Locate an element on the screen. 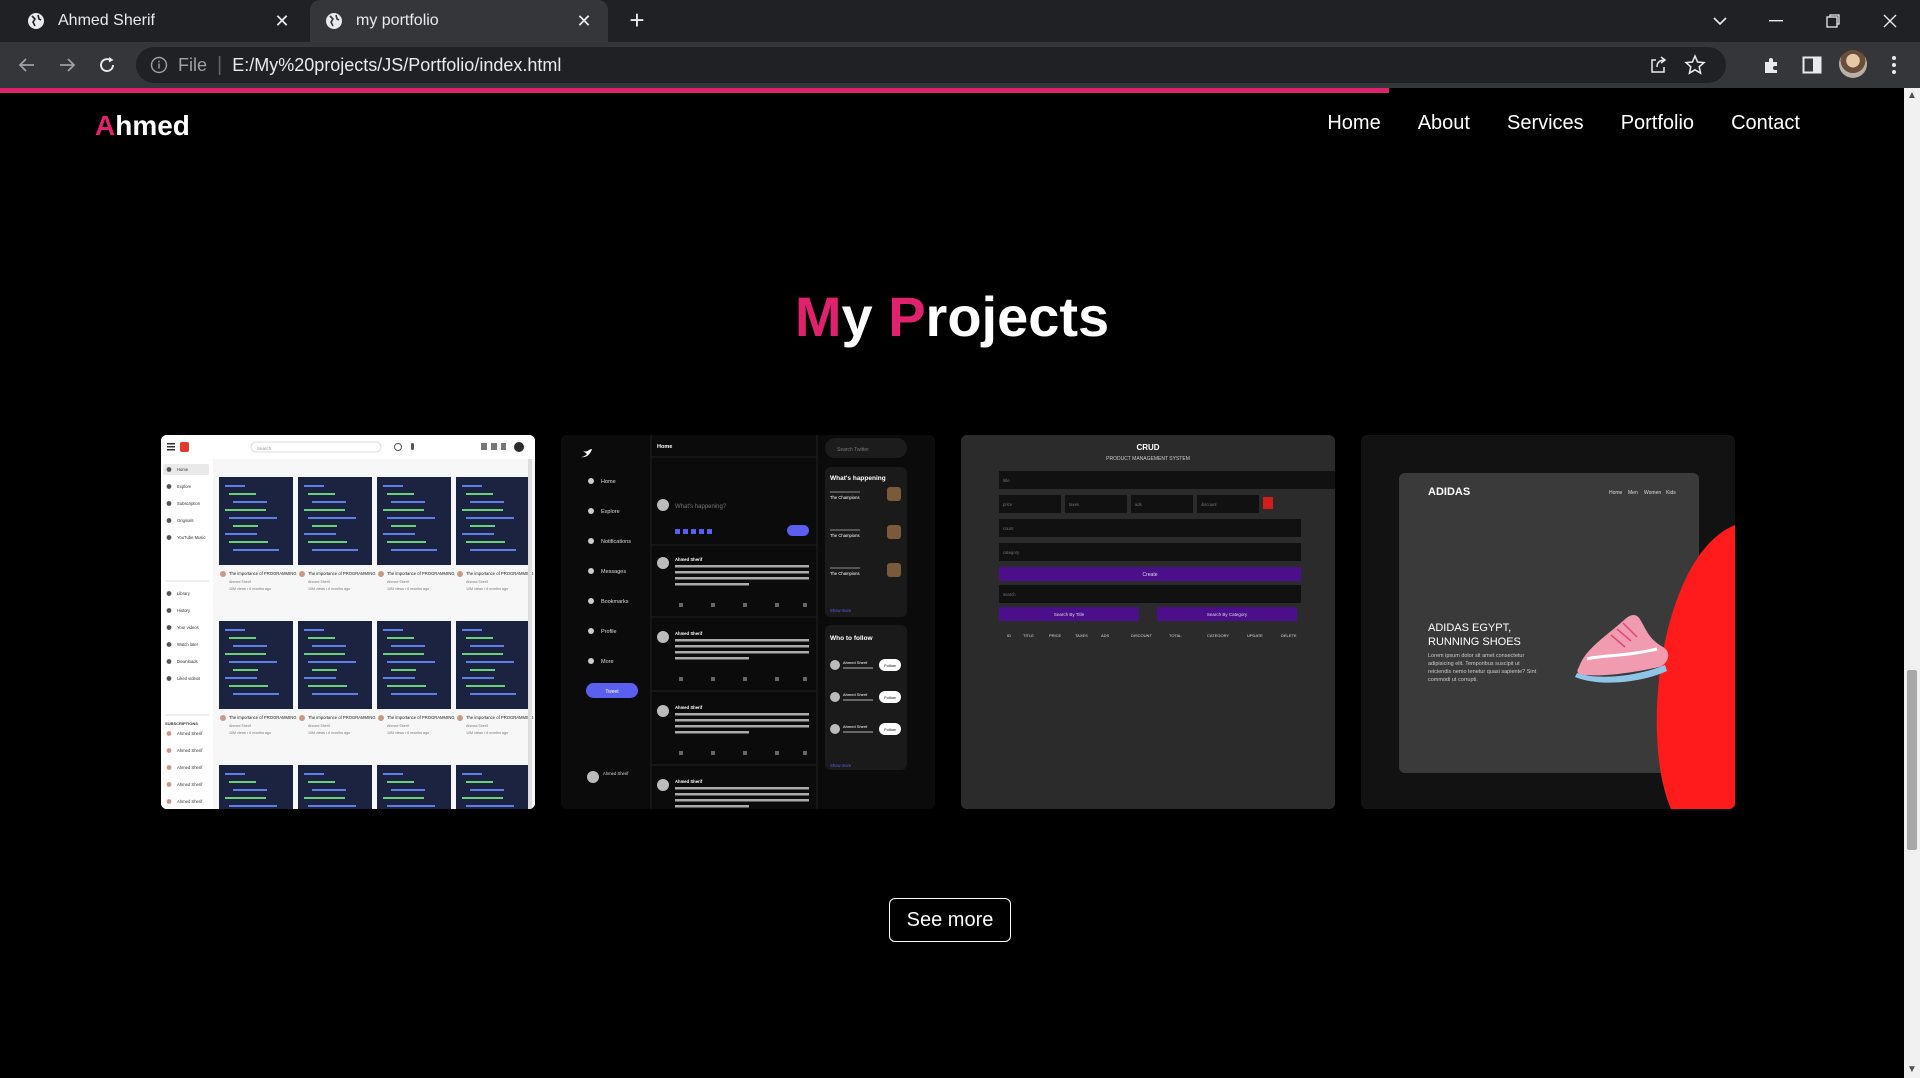 The width and height of the screenshot is (1920, 1078). back-arrow-icon is located at coordinates (27, 65).